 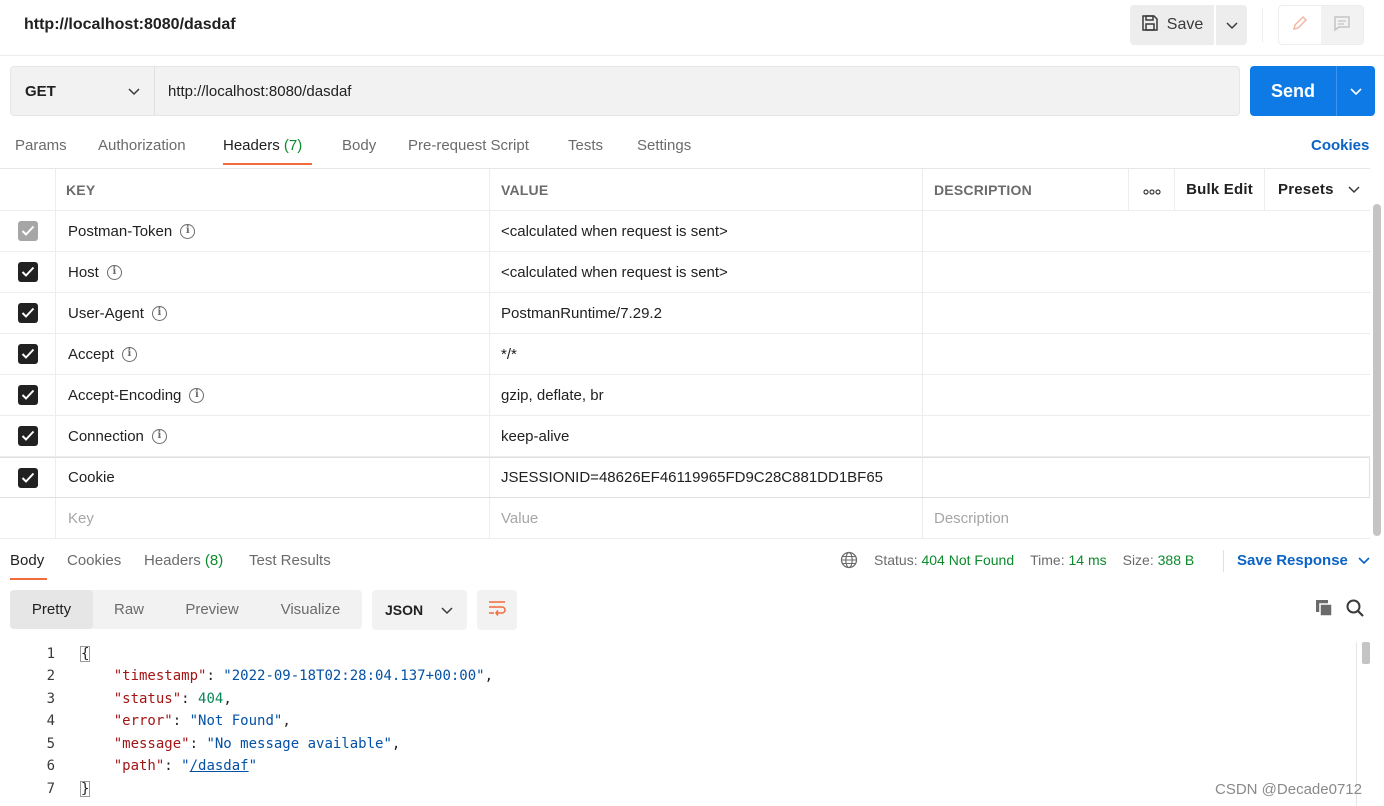 What do you see at coordinates (129, 609) in the screenshot?
I see `view-raw: Raw` at bounding box center [129, 609].